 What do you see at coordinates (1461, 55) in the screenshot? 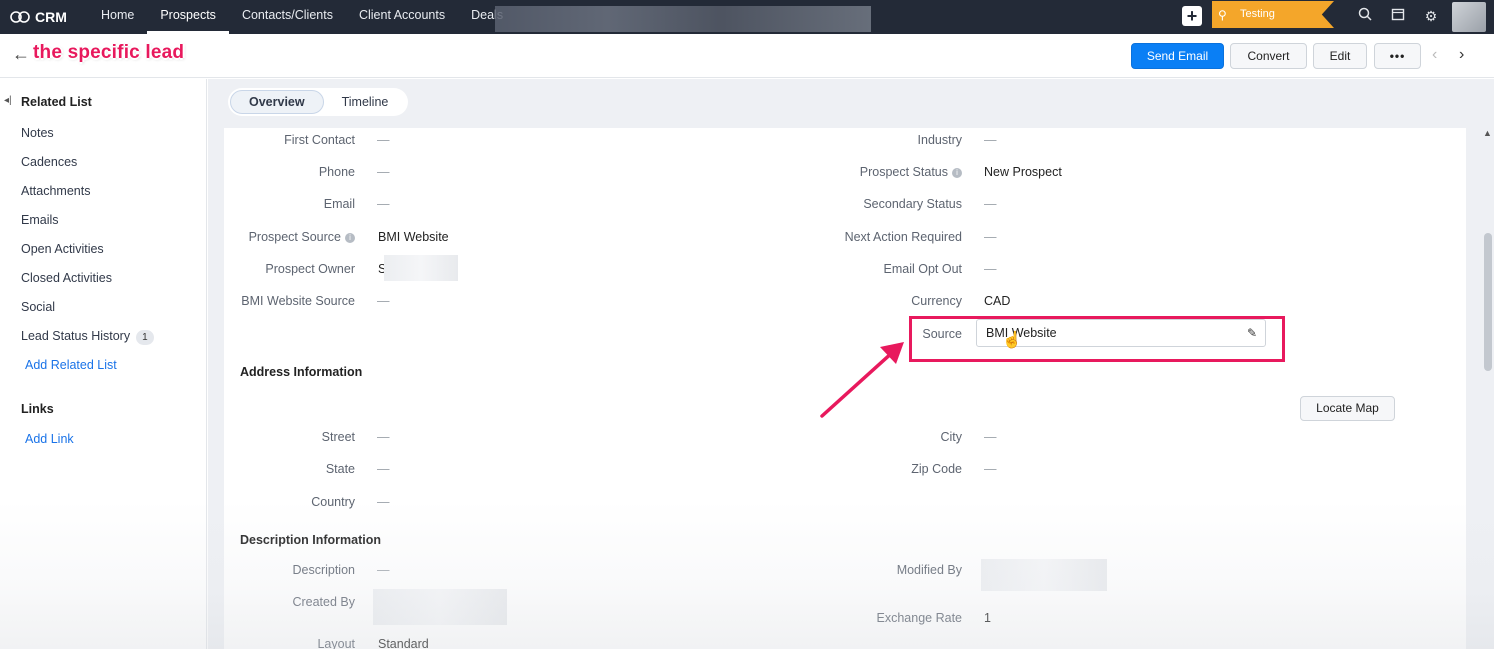
I see `next-record-icon: ›` at bounding box center [1461, 55].